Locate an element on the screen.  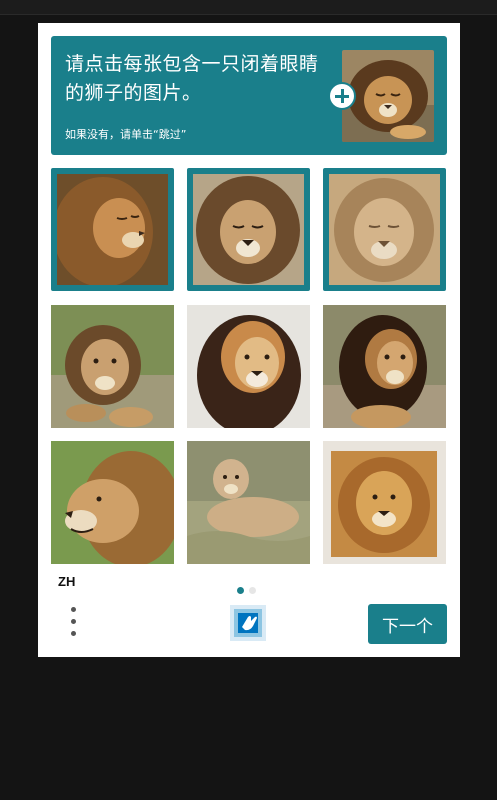
prompt-subtext: 如果没有，请单击“跳过” is located at coordinates (126, 134).